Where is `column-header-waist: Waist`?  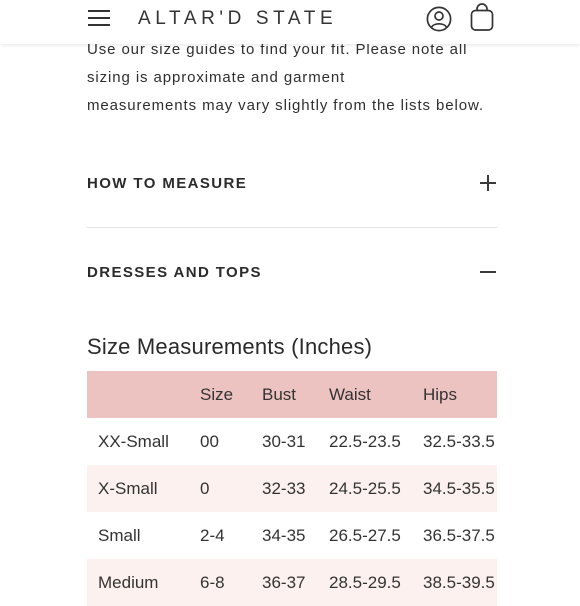
column-header-waist: Waist is located at coordinates (350, 394).